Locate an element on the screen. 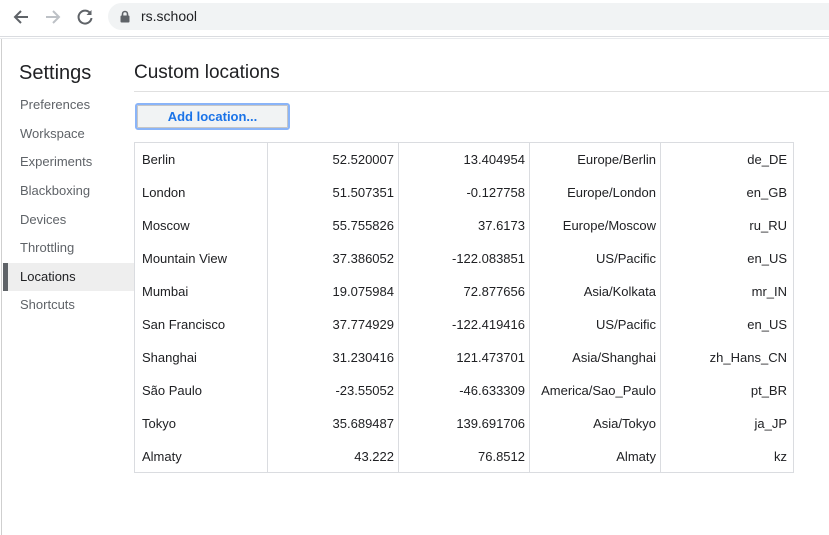 The height and width of the screenshot is (535, 829). longitude-cell: 139.691706 is located at coordinates (490, 423).